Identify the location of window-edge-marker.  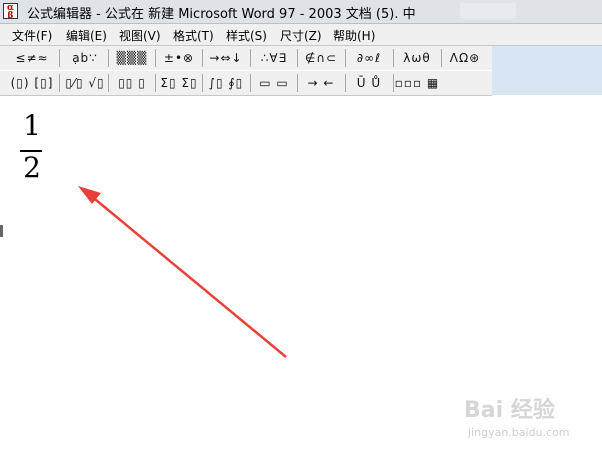
(1, 231).